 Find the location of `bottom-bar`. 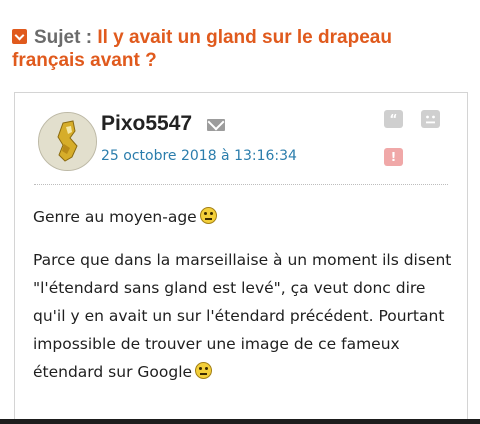

bottom-bar is located at coordinates (240, 421).